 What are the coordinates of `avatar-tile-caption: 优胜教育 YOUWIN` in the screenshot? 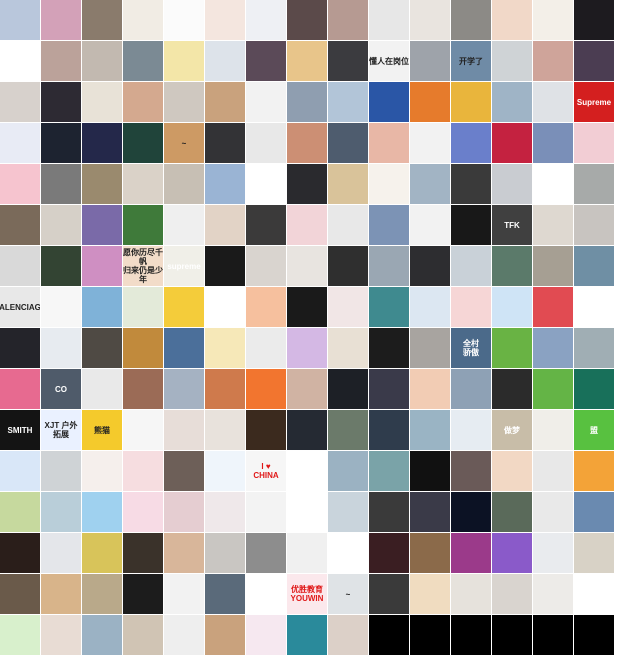 It's located at (307, 594).